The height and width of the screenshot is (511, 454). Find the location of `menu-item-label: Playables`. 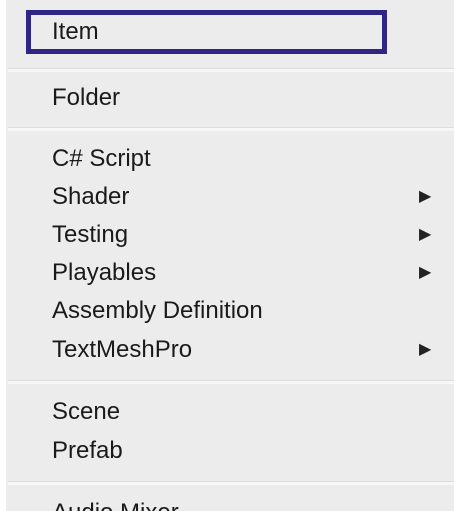

menu-item-label: Playables is located at coordinates (104, 272).